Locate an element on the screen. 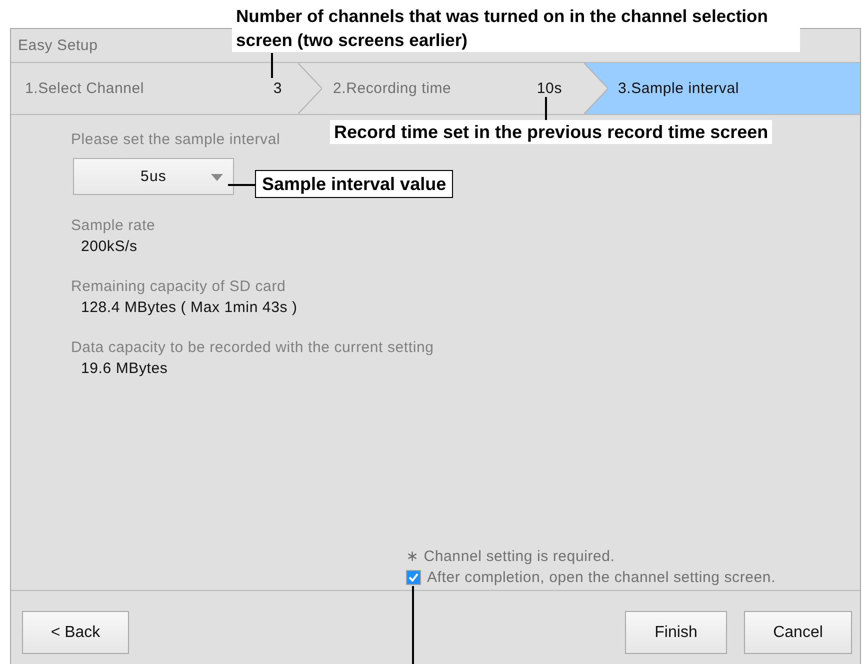 The image size is (863, 664). callout-label: Record time set in the previous record time screen is located at coordinates (551, 132).